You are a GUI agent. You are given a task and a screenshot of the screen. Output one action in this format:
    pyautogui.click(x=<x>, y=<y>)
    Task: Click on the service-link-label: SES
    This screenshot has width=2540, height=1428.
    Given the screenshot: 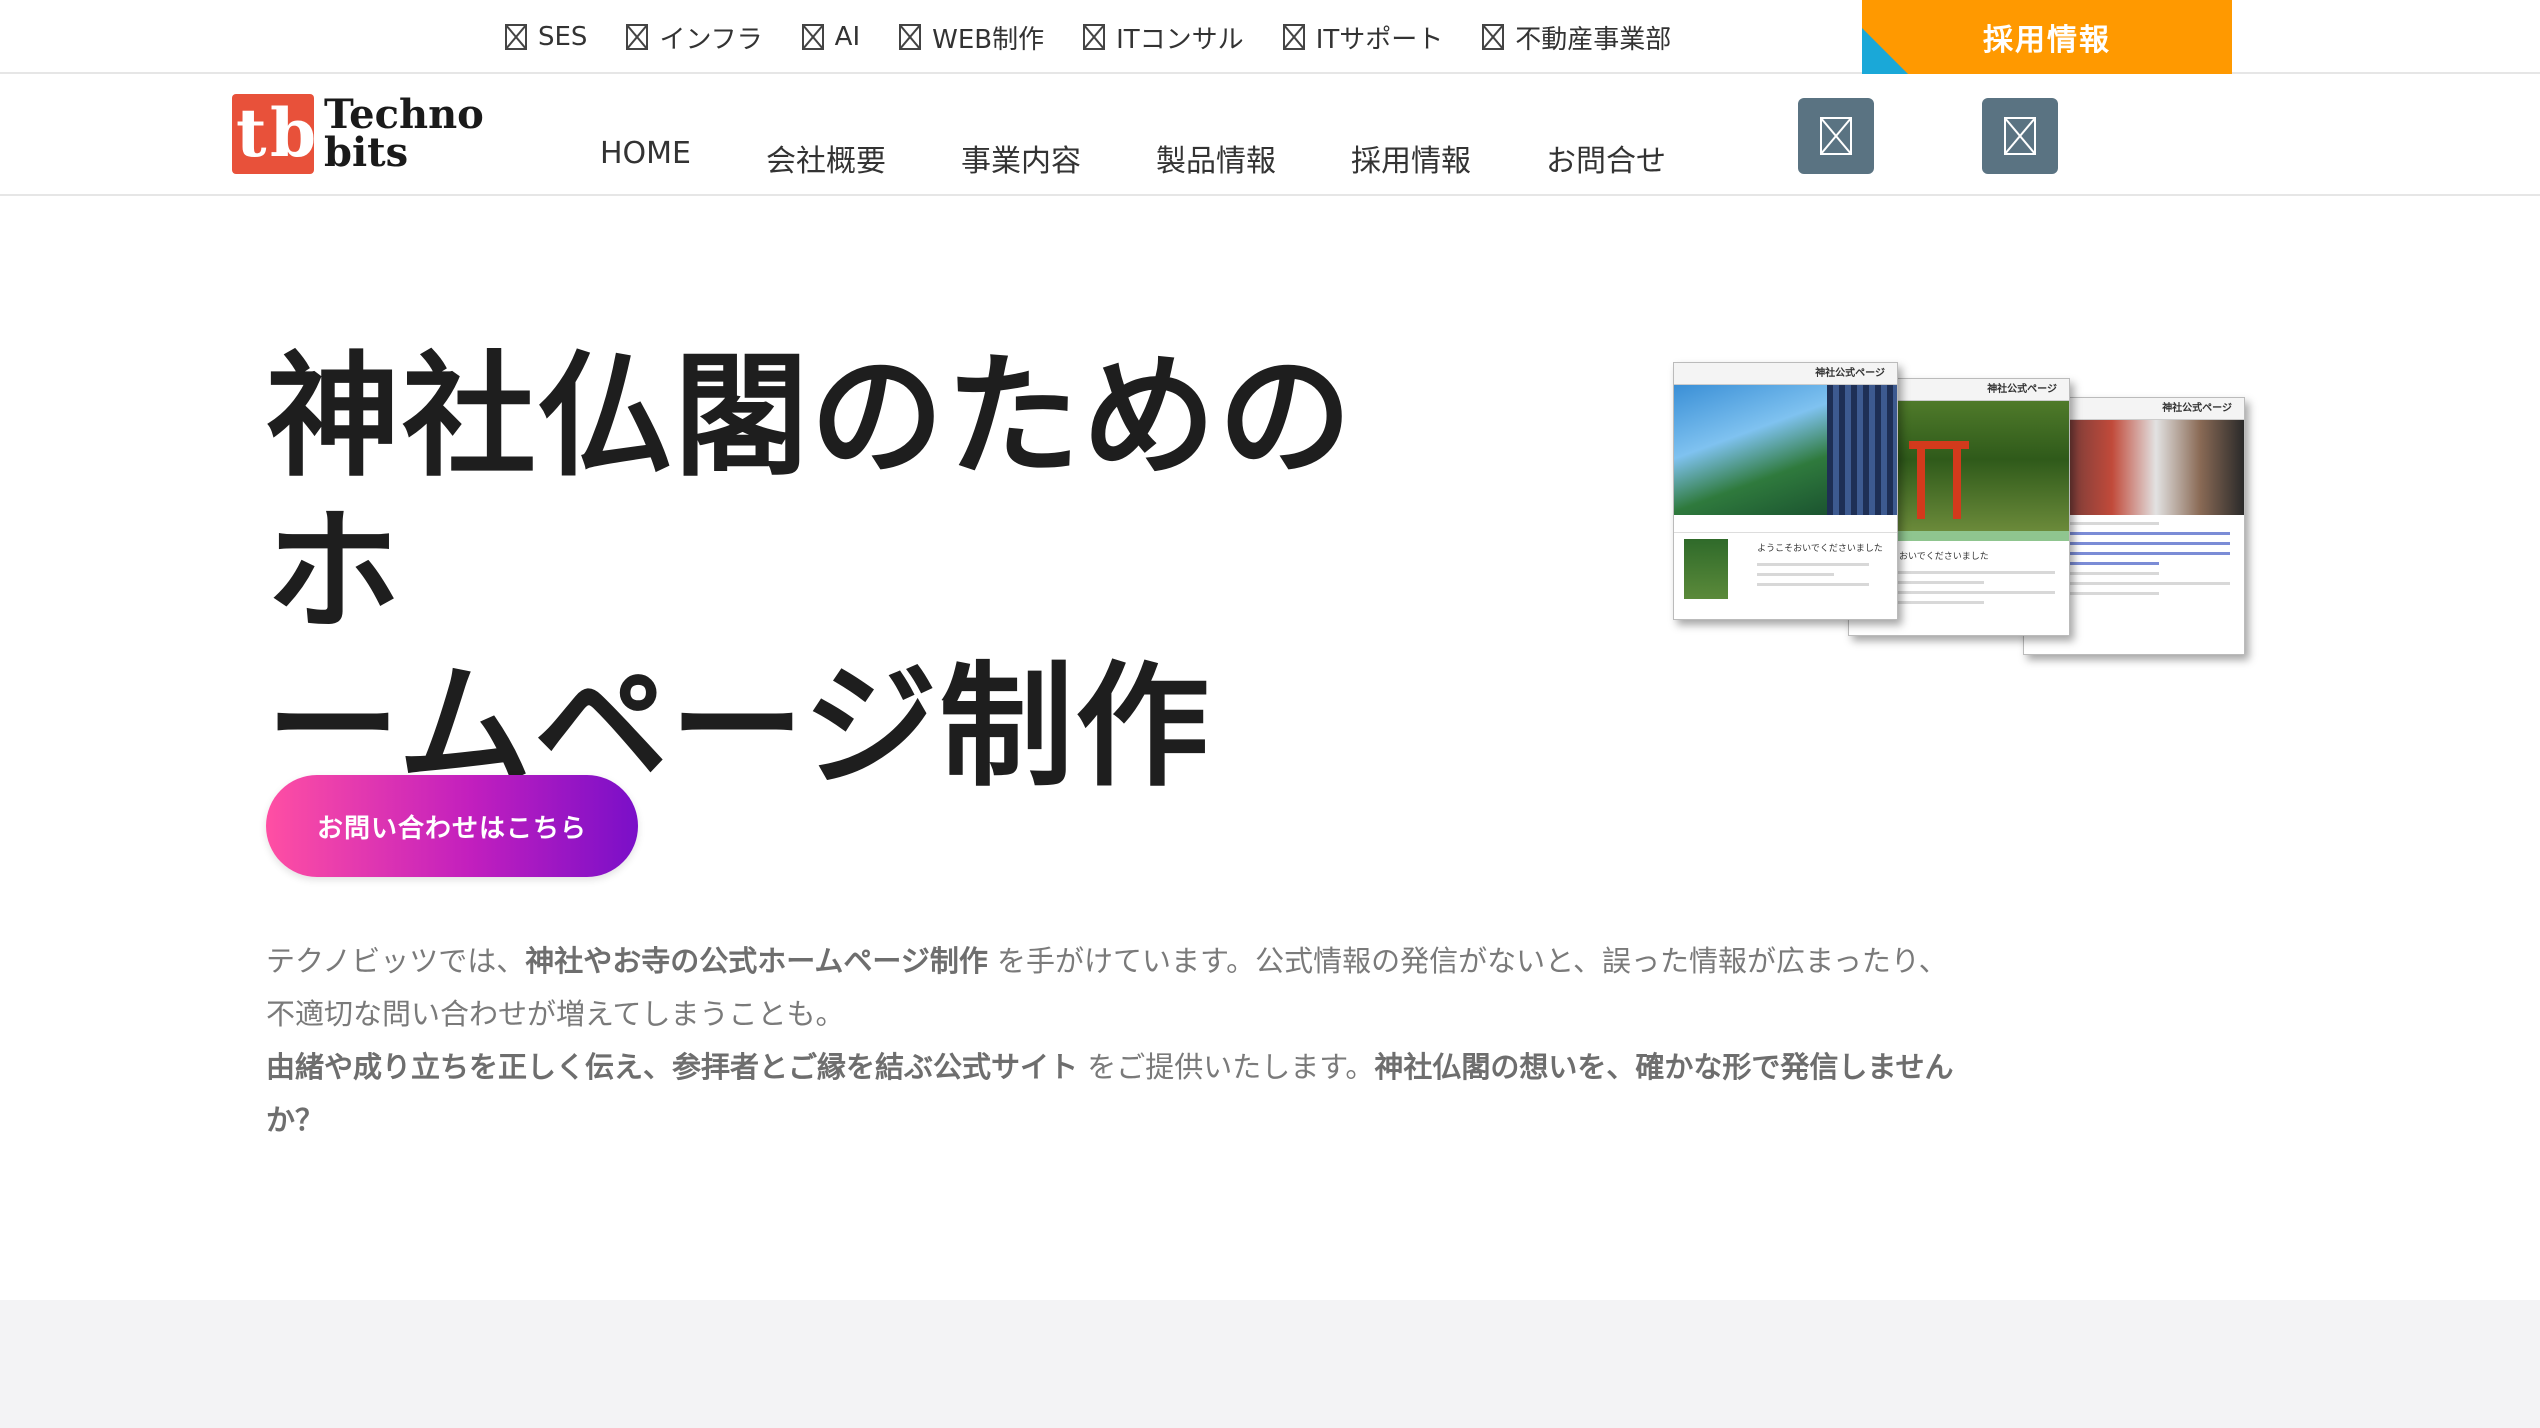 What is the action you would take?
    pyautogui.click(x=563, y=37)
    